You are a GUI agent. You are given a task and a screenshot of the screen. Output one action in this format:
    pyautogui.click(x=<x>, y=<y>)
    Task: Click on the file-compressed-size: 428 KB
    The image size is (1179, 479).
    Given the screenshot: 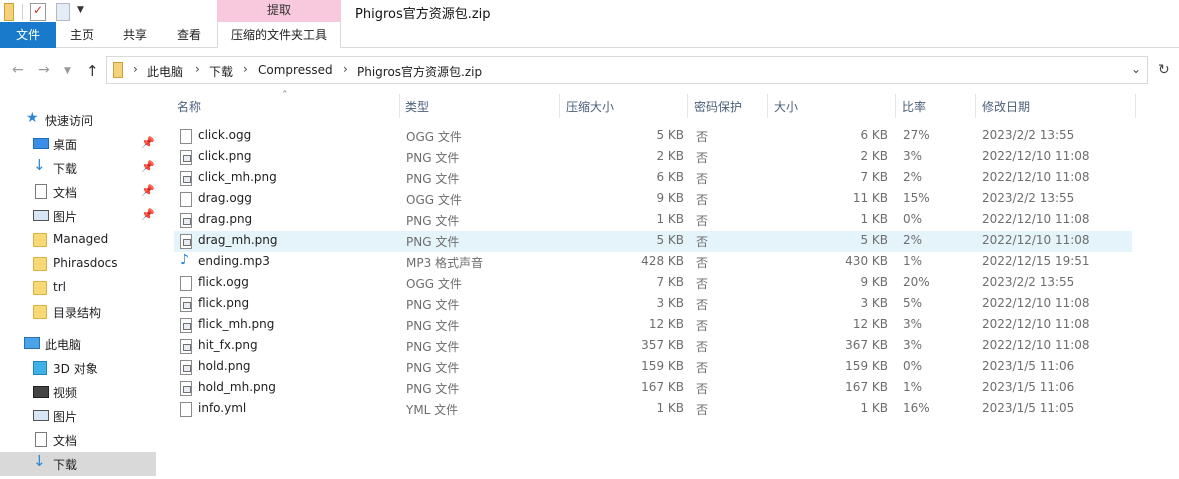 What is the action you would take?
    pyautogui.click(x=662, y=261)
    